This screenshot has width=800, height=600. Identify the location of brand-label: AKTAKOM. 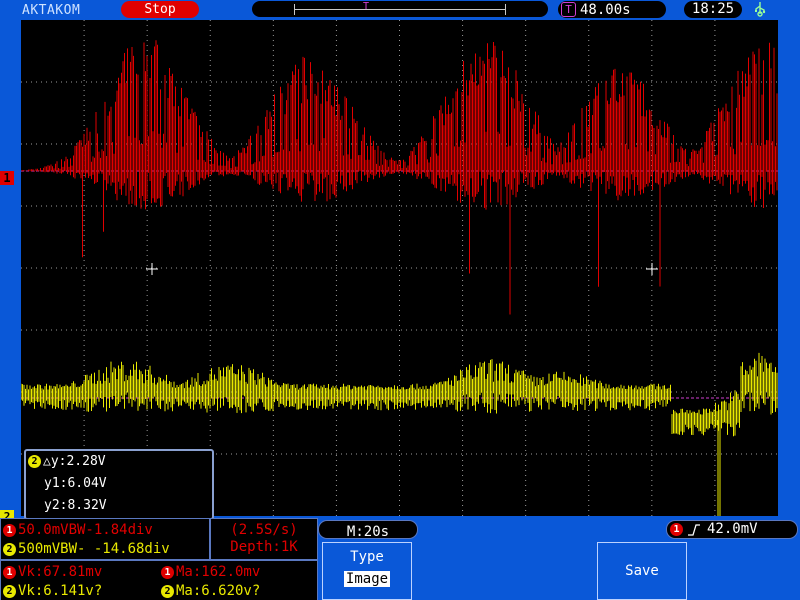
(51, 10).